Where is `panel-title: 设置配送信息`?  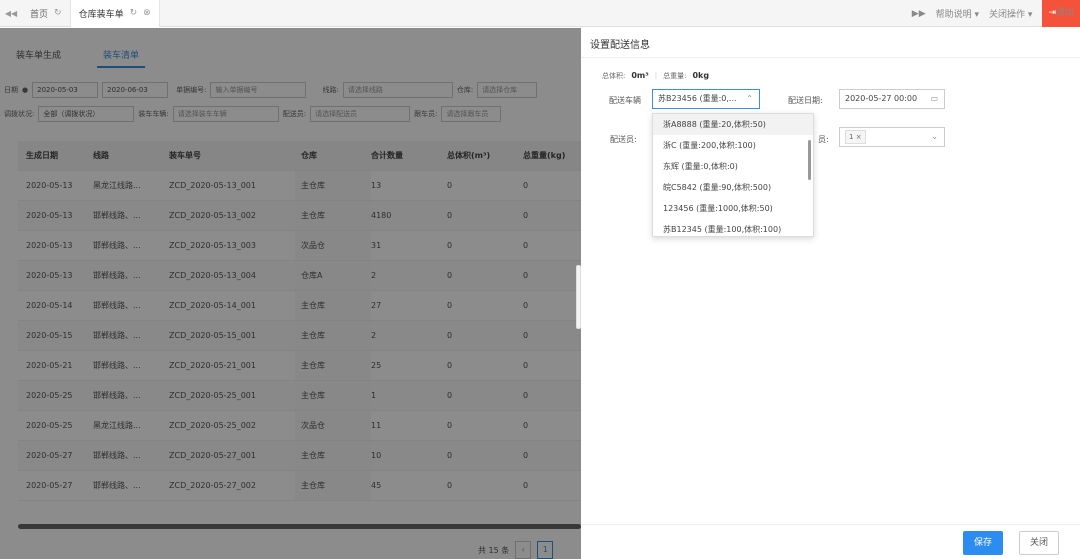 panel-title: 设置配送信息 is located at coordinates (620, 45).